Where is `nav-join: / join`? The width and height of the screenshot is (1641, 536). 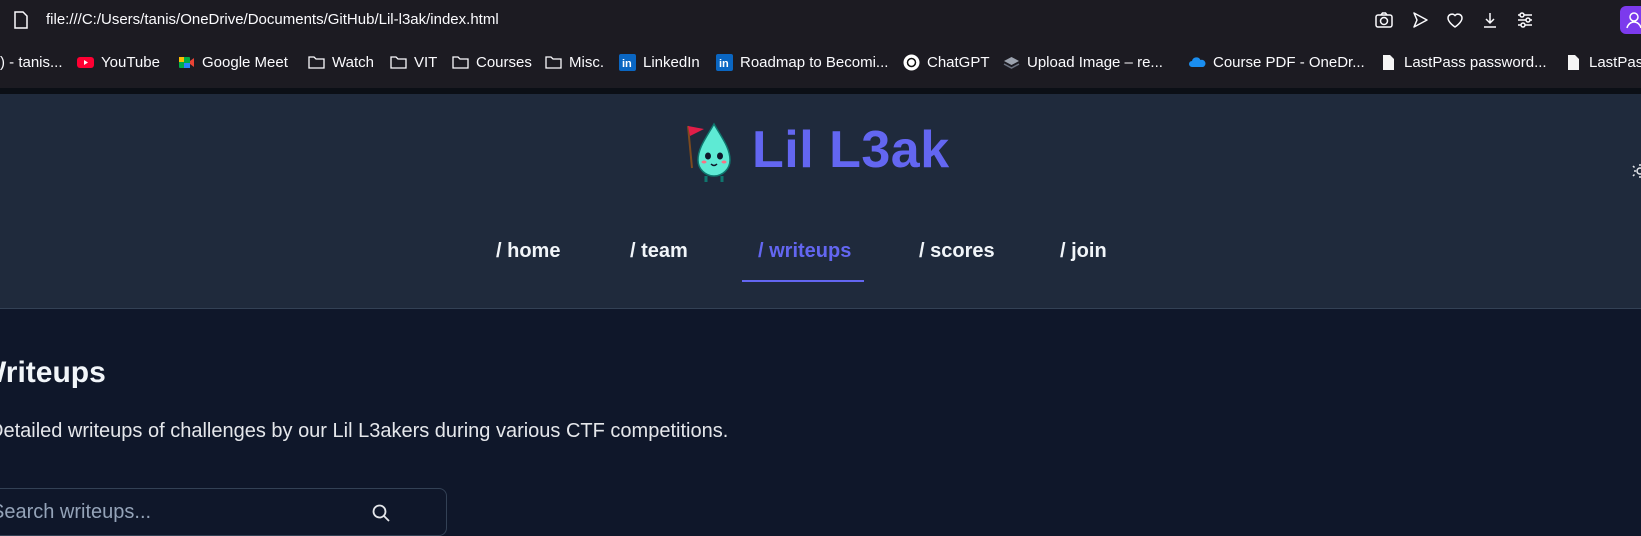 nav-join: / join is located at coordinates (1083, 251).